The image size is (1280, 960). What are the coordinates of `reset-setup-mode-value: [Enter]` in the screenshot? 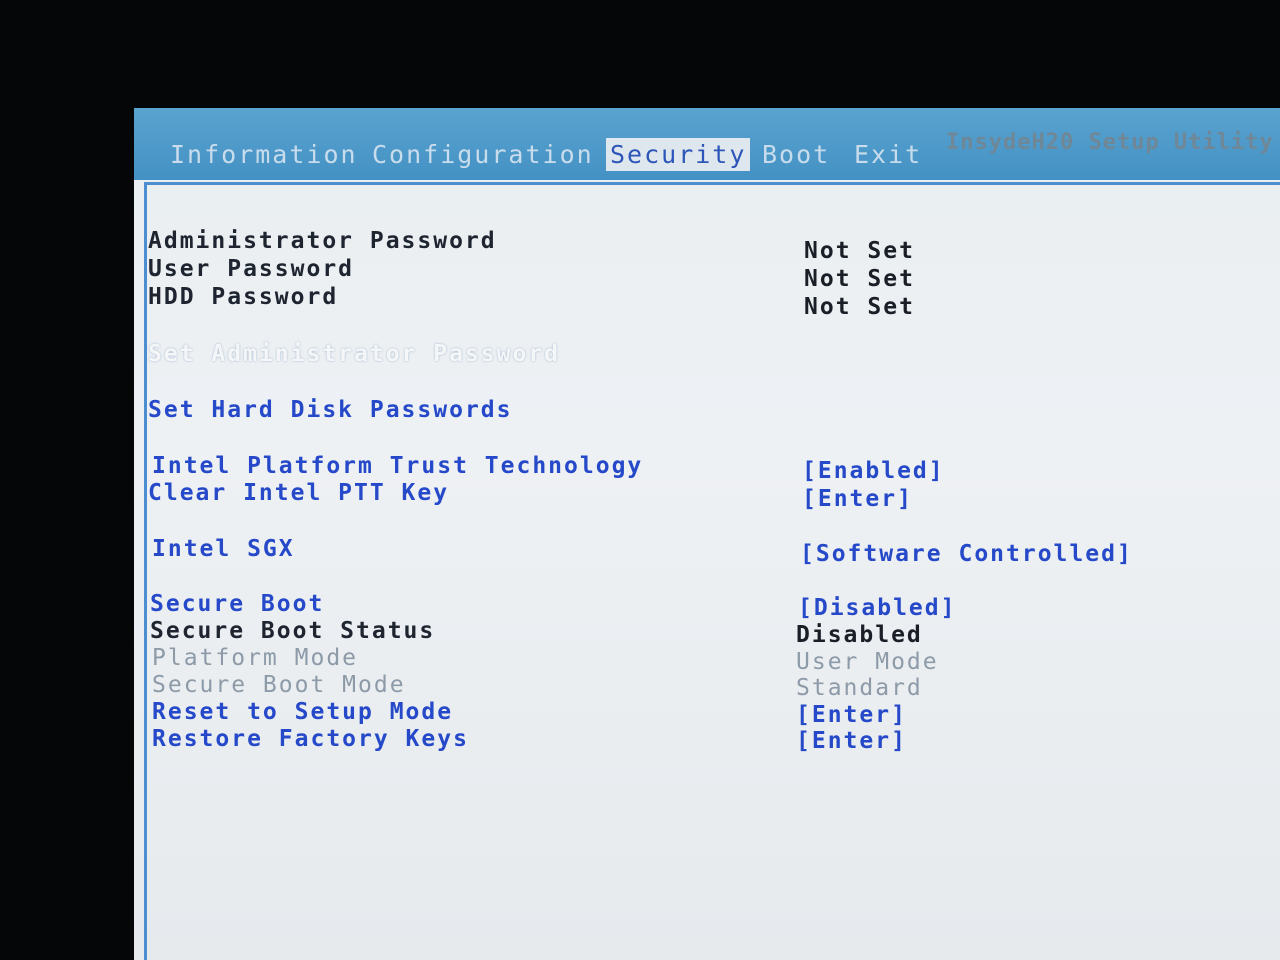 It's located at (851, 715).